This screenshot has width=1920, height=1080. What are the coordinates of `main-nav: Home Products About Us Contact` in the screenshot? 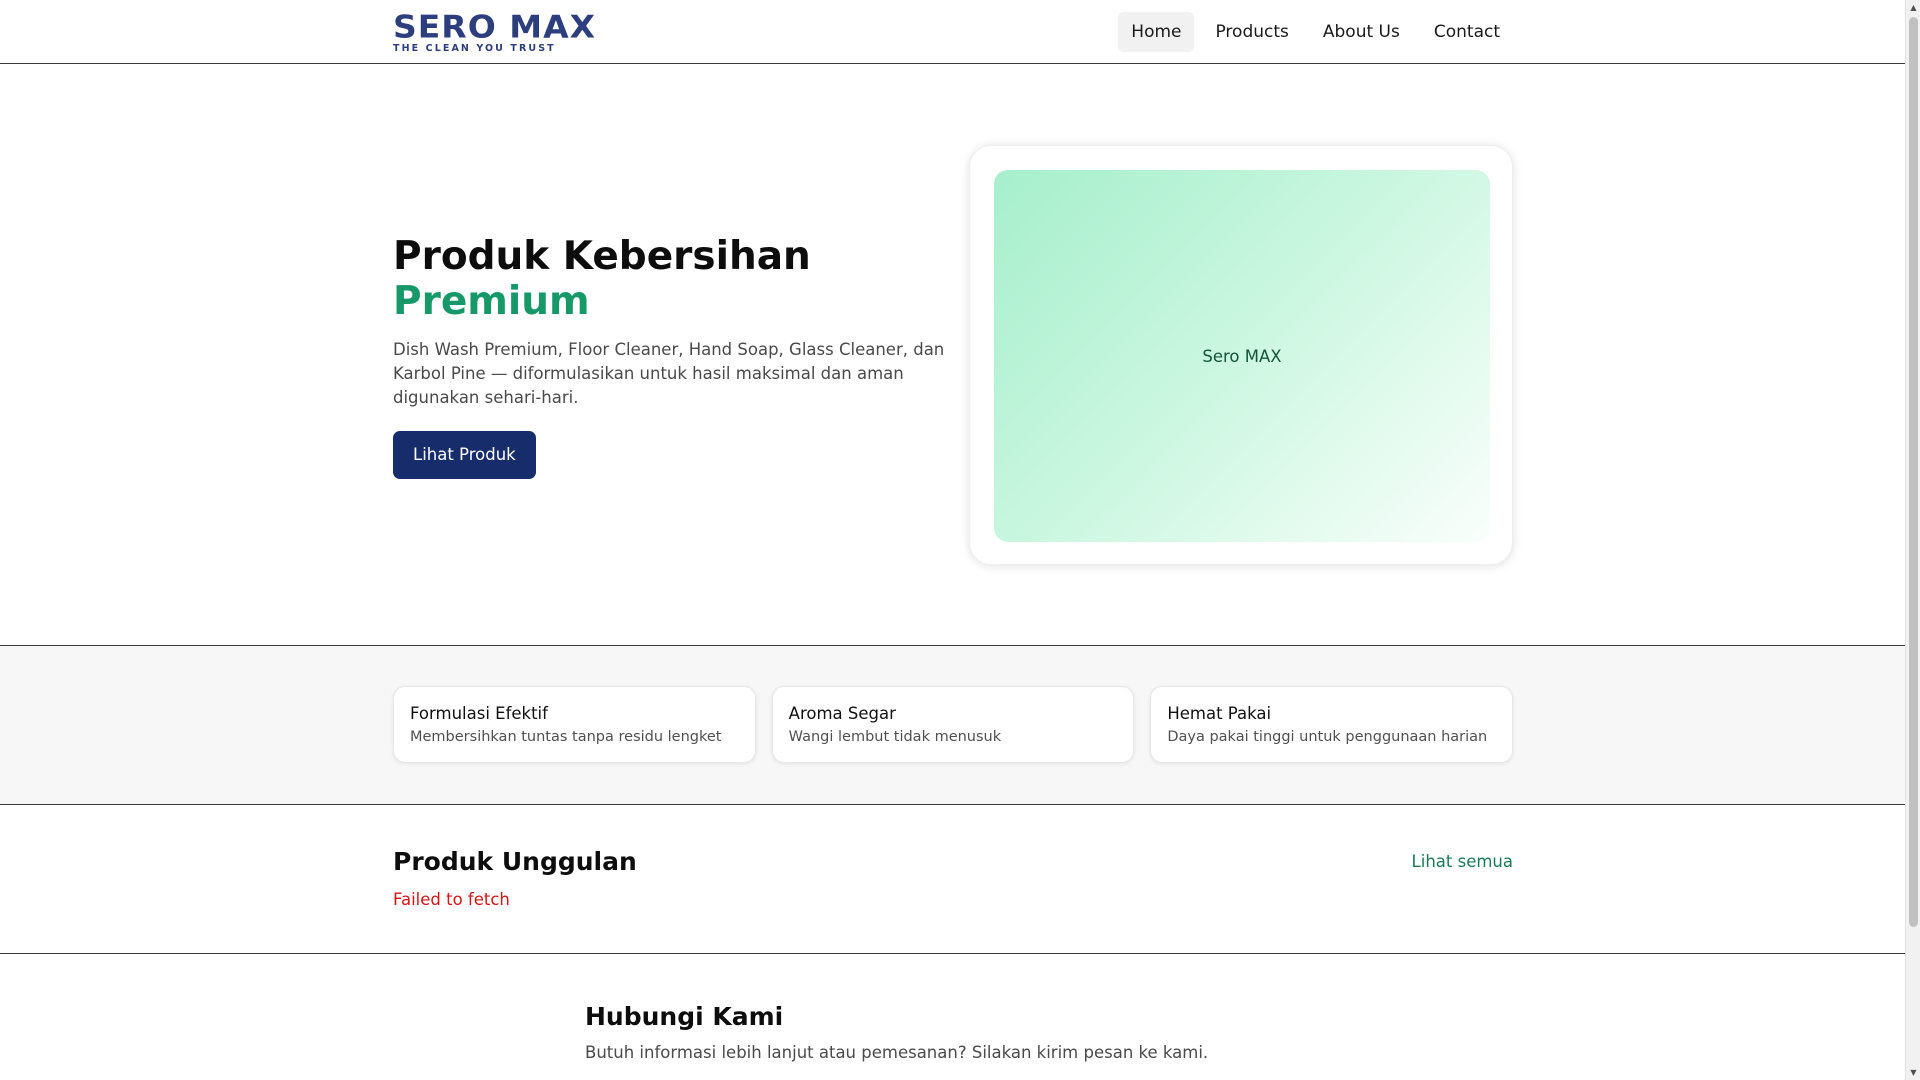 It's located at (1315, 32).